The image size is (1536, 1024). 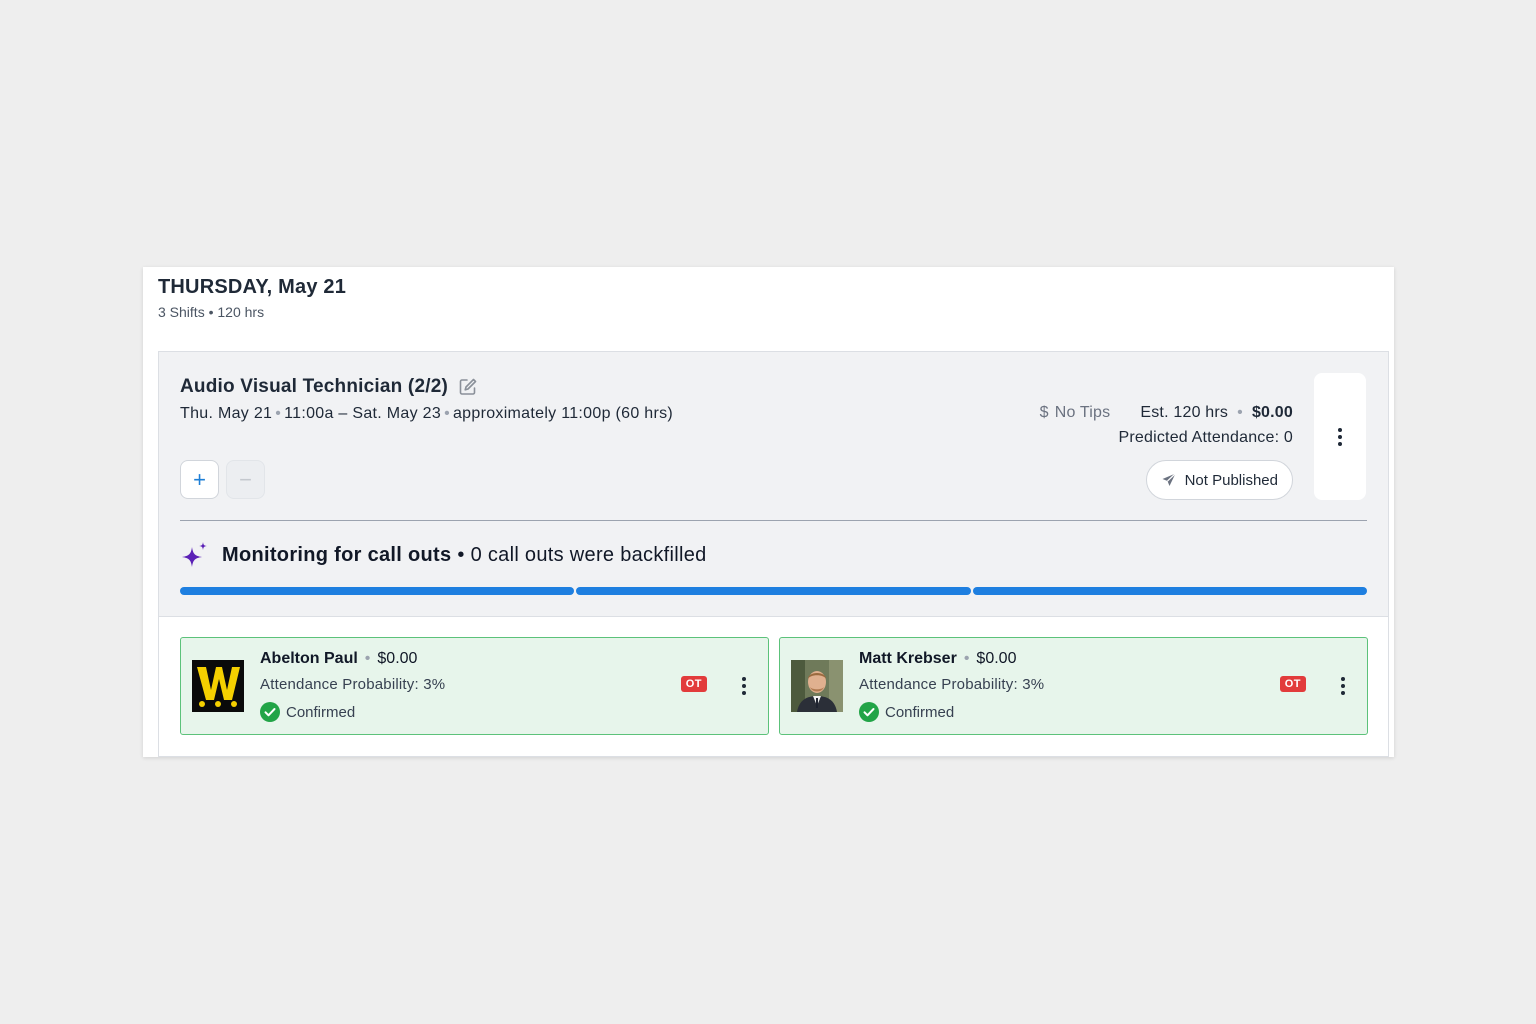 I want to click on shift-menu-button, so click(x=1340, y=436).